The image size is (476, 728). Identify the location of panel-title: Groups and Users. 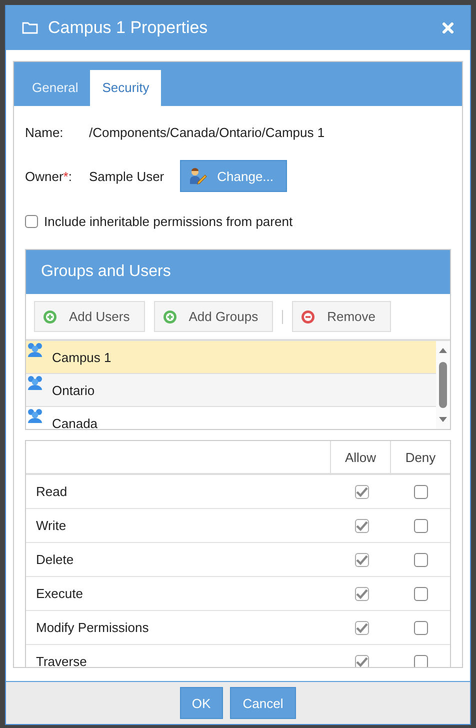
(106, 272).